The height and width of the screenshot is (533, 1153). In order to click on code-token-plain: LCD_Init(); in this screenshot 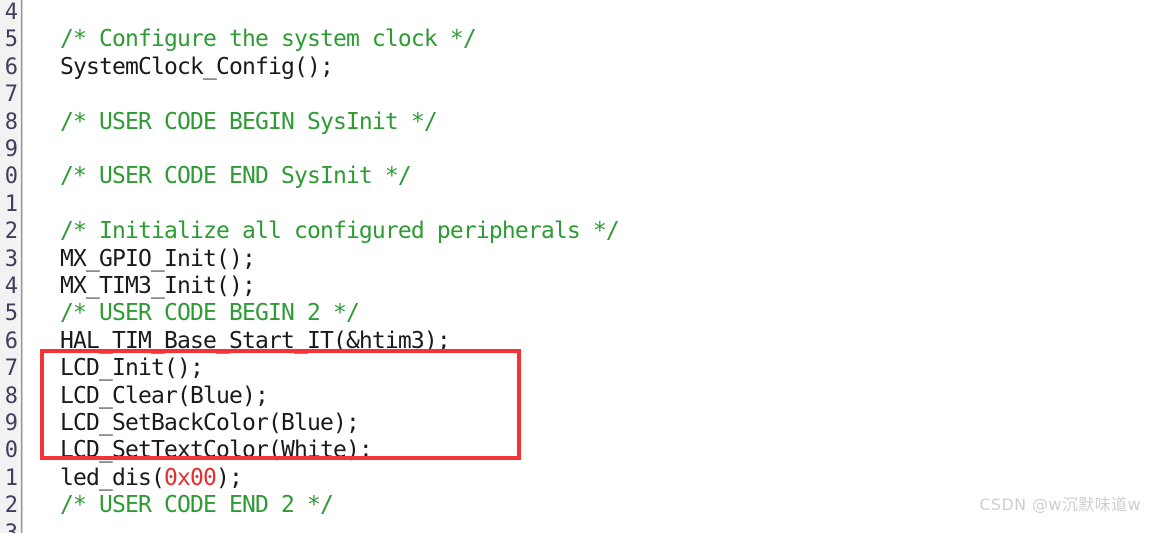, I will do `click(132, 368)`.